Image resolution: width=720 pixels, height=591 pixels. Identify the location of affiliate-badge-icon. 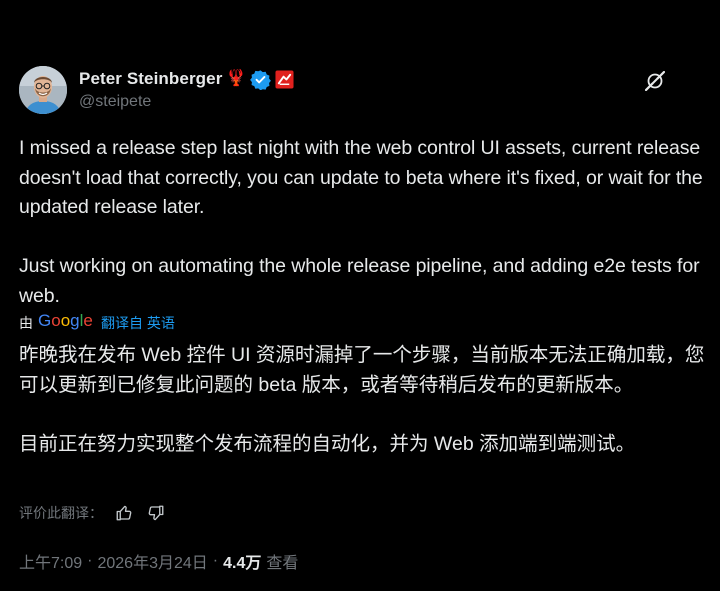
(284, 79).